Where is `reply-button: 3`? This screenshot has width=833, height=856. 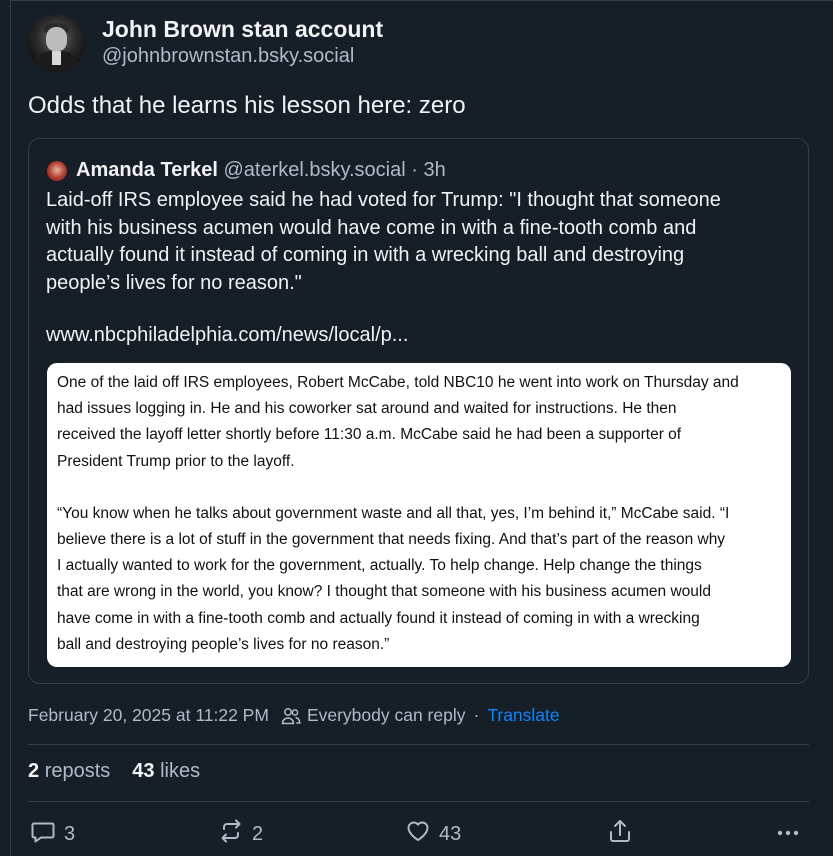 reply-button: 3 is located at coordinates (52, 834).